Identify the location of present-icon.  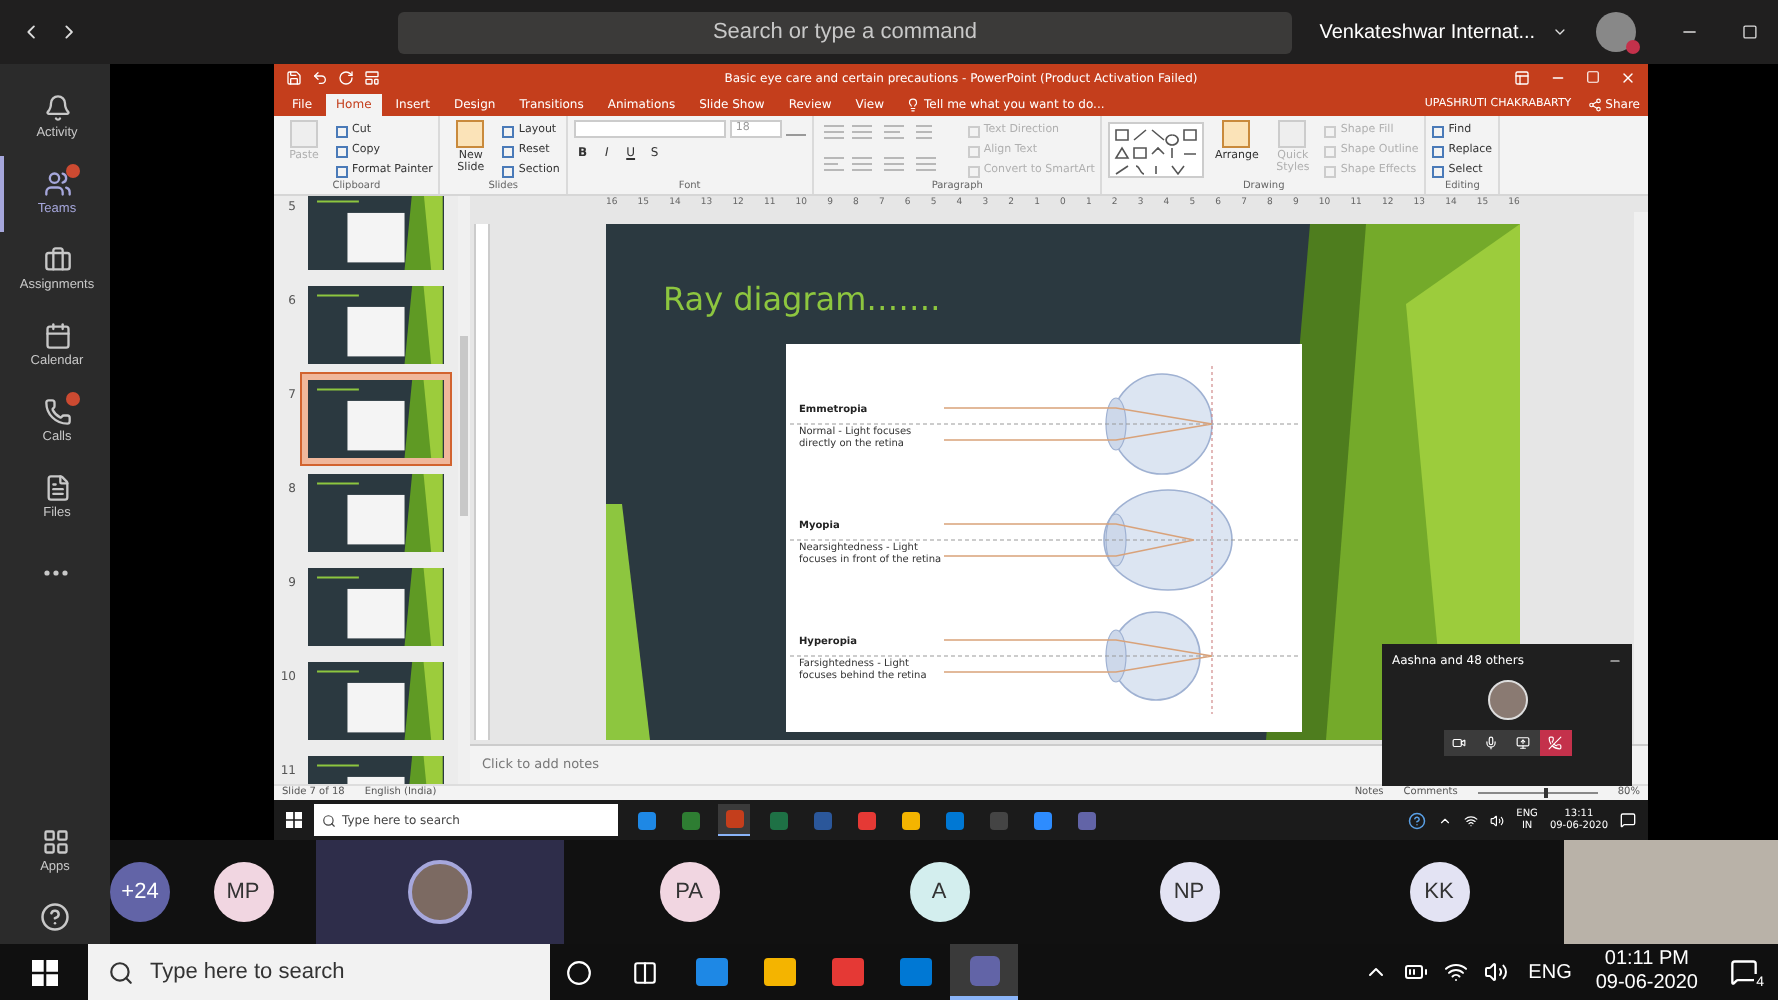
(372, 78).